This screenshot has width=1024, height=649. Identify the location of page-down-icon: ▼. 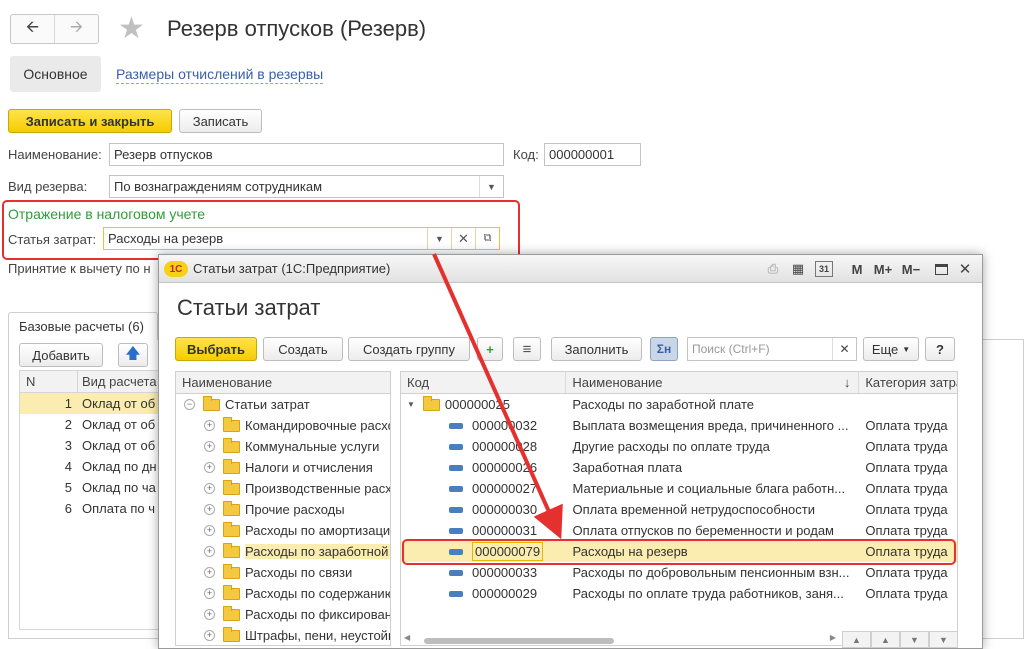
(914, 639).